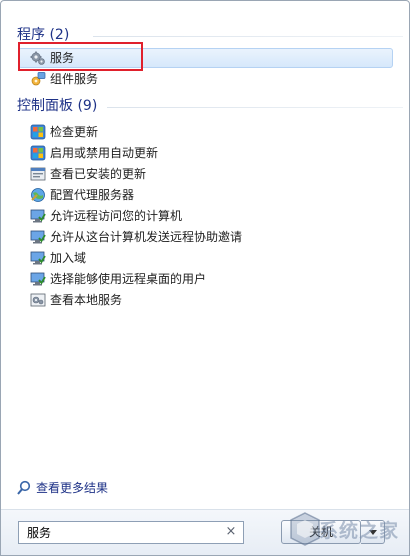 This screenshot has width=410, height=556. What do you see at coordinates (212, 216) in the screenshot?
I see `result-item-remote-access: 允许远程访问您的计算机` at bounding box center [212, 216].